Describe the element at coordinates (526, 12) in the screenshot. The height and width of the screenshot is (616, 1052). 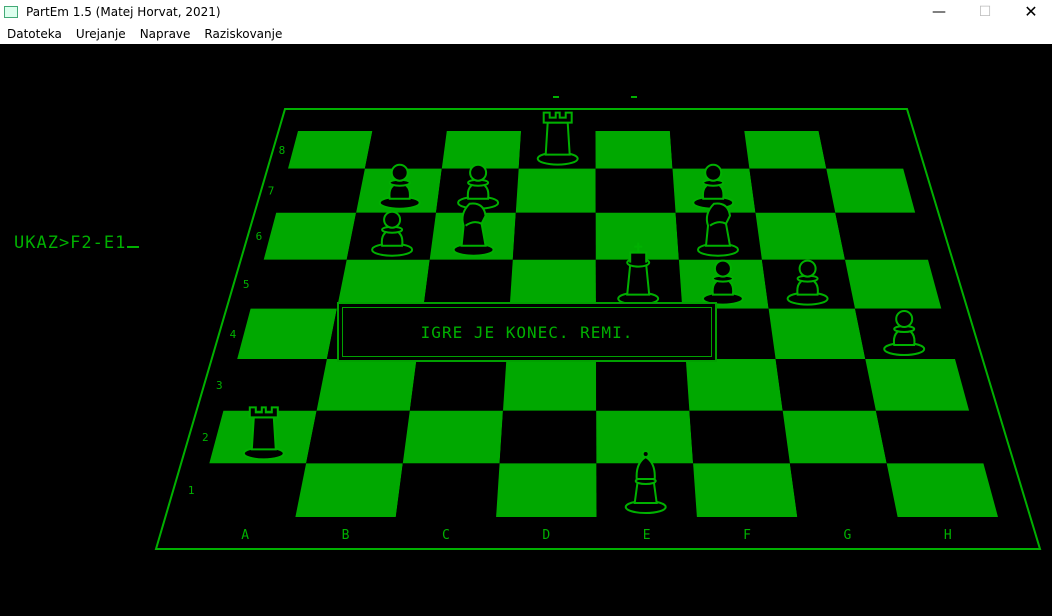
I see `title-bar: PartEm 1.5 (Matej Horvat, 2021) — ☐ ✕` at that location.